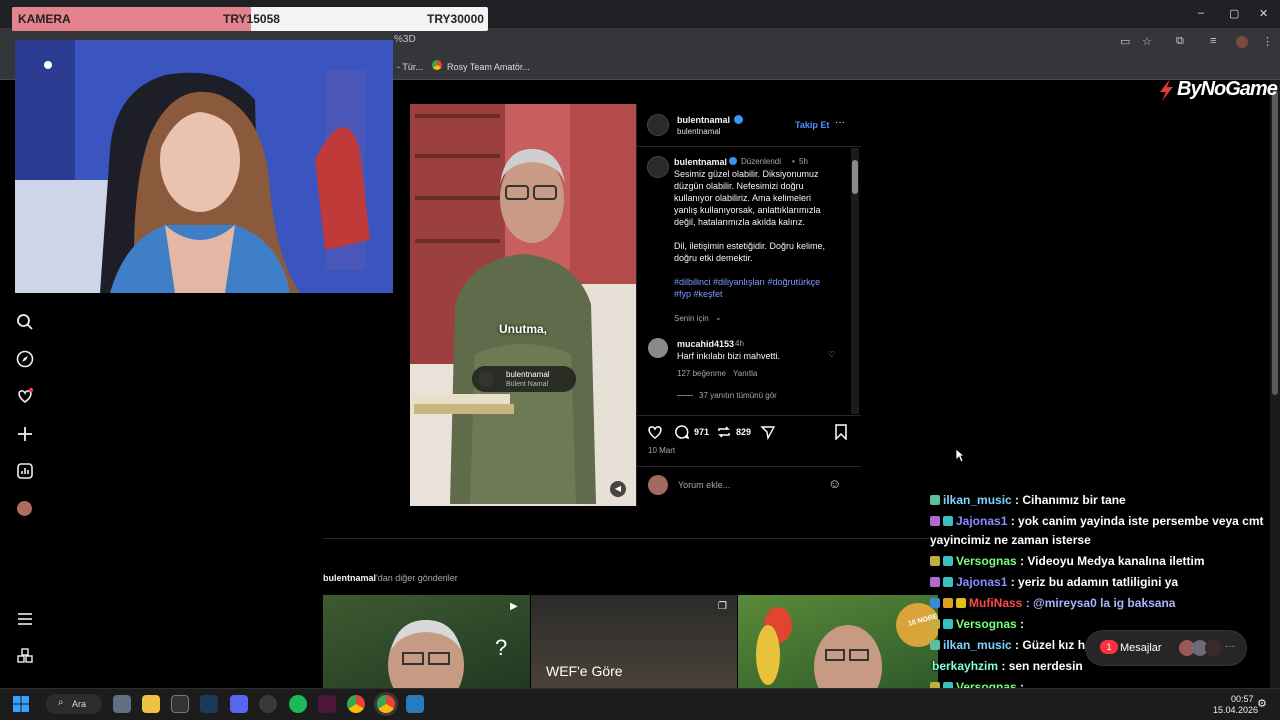  I want to click on post-date: 10 Mart, so click(662, 450).